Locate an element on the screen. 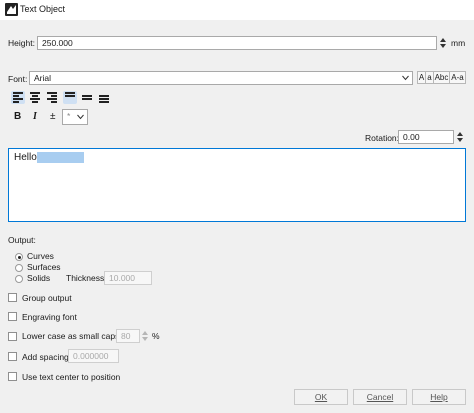 The width and height of the screenshot is (474, 413). group-output-checkbox is located at coordinates (12, 297).